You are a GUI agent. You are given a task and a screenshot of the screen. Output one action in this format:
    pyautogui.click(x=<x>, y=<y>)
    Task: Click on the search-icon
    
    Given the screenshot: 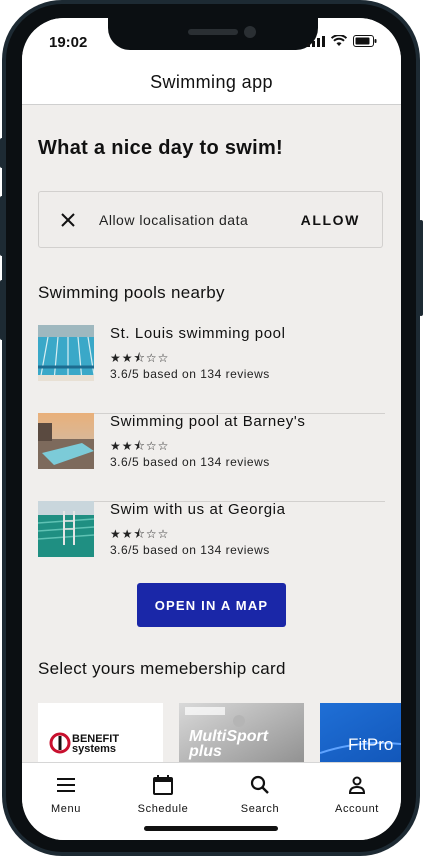 What is the action you would take?
    pyautogui.click(x=259, y=784)
    